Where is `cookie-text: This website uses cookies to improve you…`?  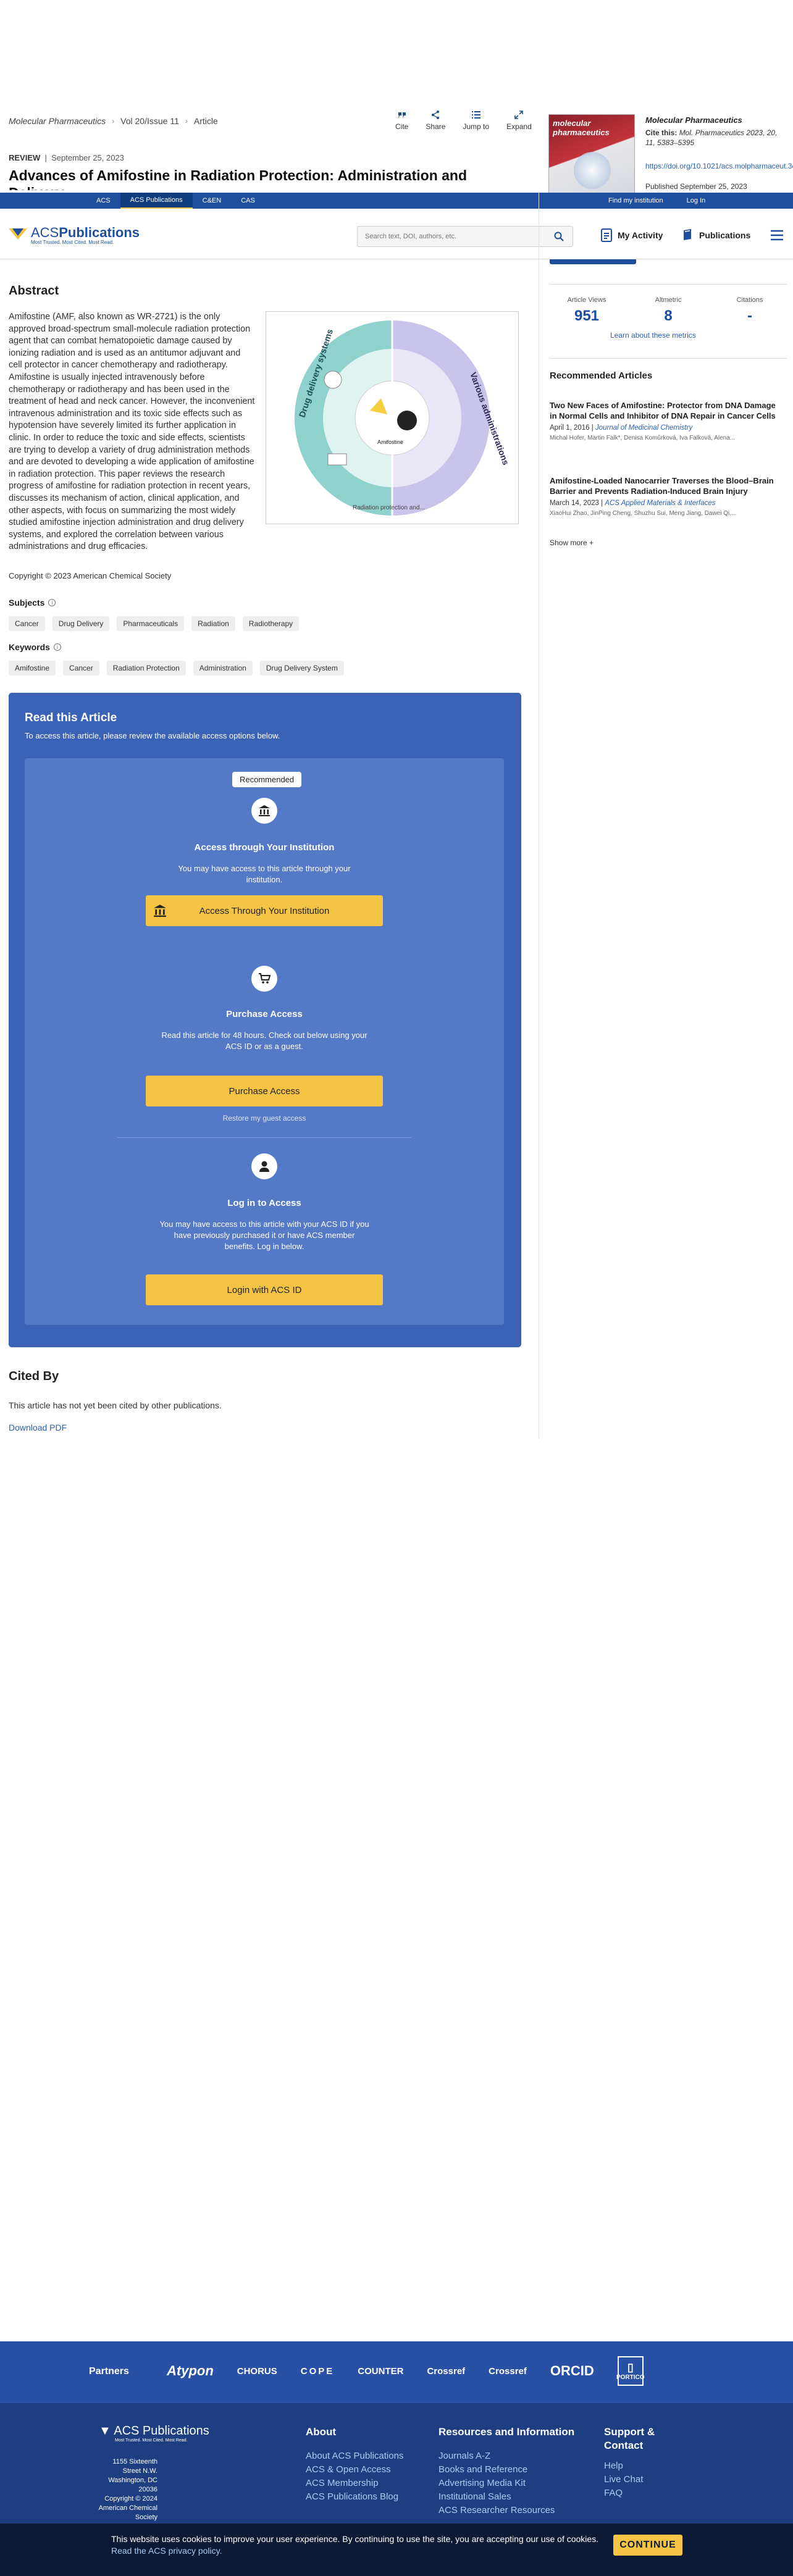
cookie-text: This website uses cookies to improve you… is located at coordinates (358, 2545).